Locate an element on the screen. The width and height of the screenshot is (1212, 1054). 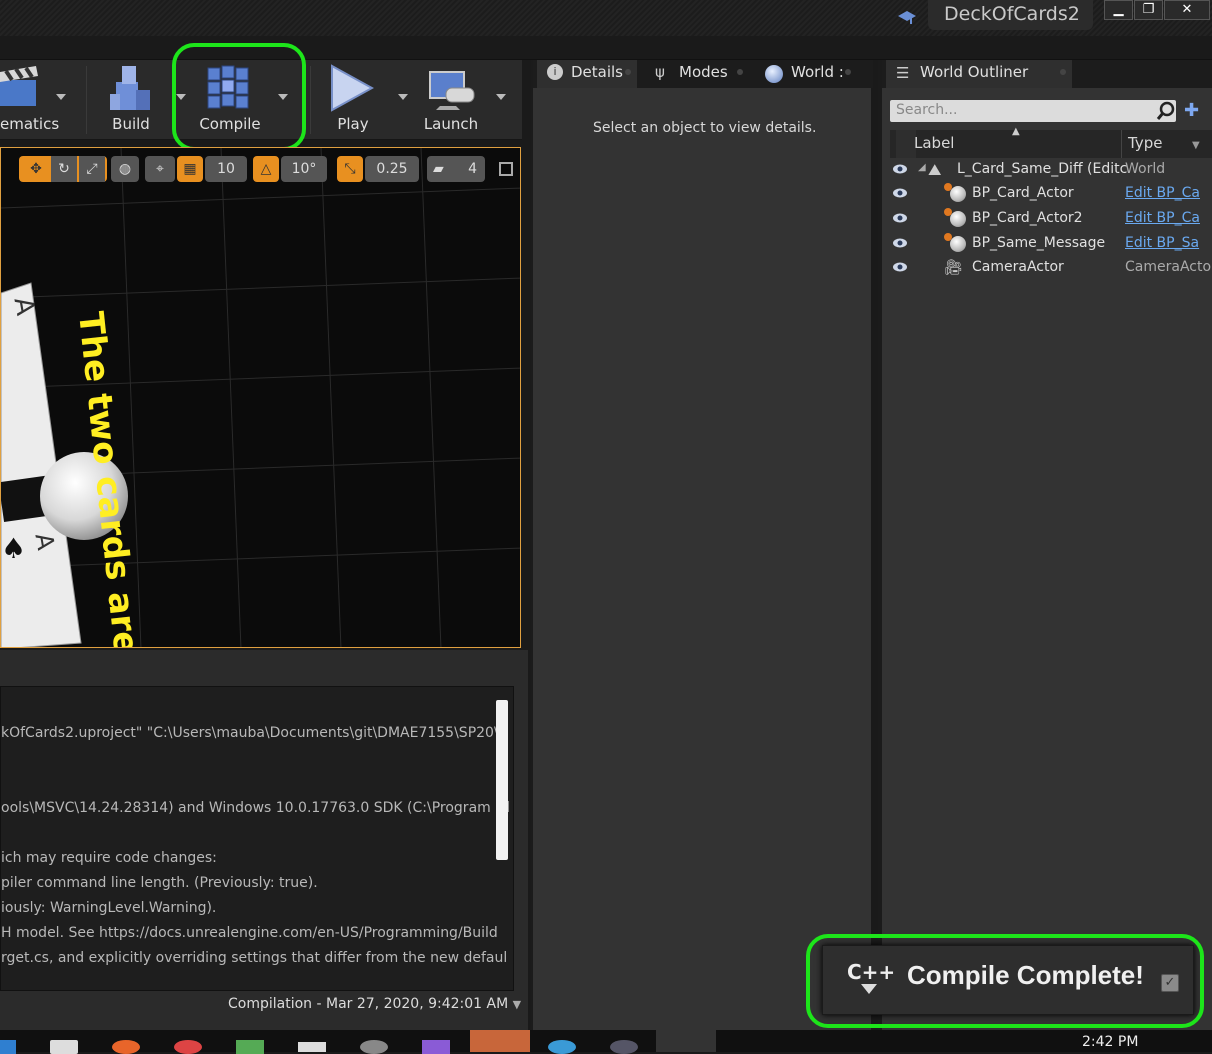
taskbar is located at coordinates (606, 1042).